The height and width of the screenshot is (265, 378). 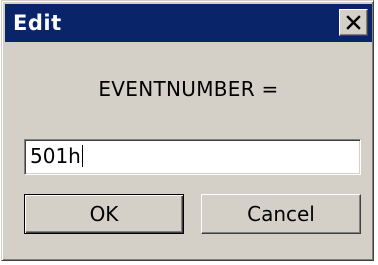 I want to click on text-caret, so click(x=82, y=156).